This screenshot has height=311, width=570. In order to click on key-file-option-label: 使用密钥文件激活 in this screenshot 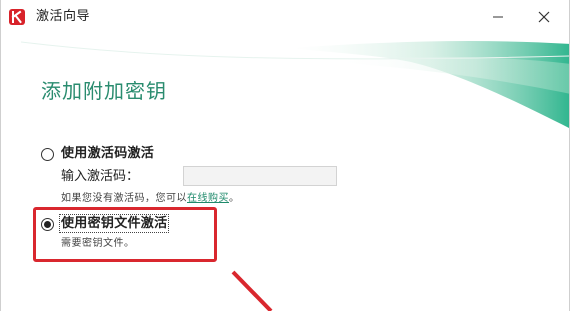, I will do `click(114, 223)`.